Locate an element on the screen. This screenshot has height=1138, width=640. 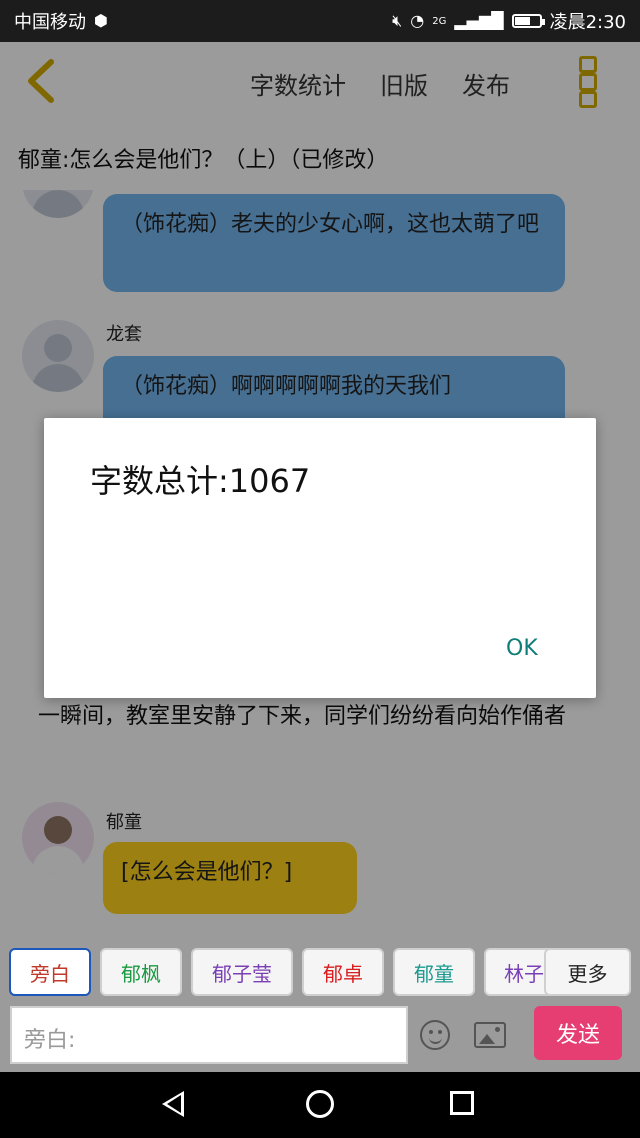
character-bar: 旁白 郁枫 郁子莹 郁卓 郁童 林子 更多 is located at coordinates (320, 974).